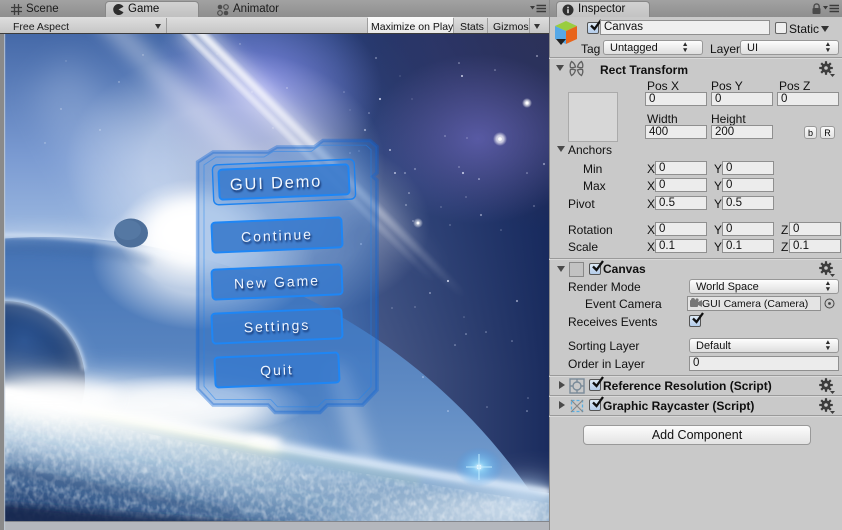 The width and height of the screenshot is (842, 530). Describe the element at coordinates (276, 326) in the screenshot. I see `svg-text: Settings` at that location.